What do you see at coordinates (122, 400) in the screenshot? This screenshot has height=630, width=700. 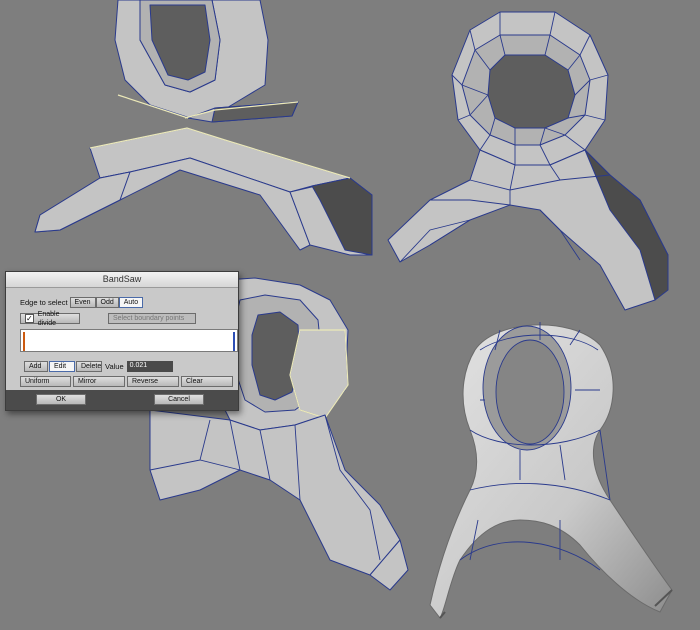 I see `dialog-footer: OK Cancel` at bounding box center [122, 400].